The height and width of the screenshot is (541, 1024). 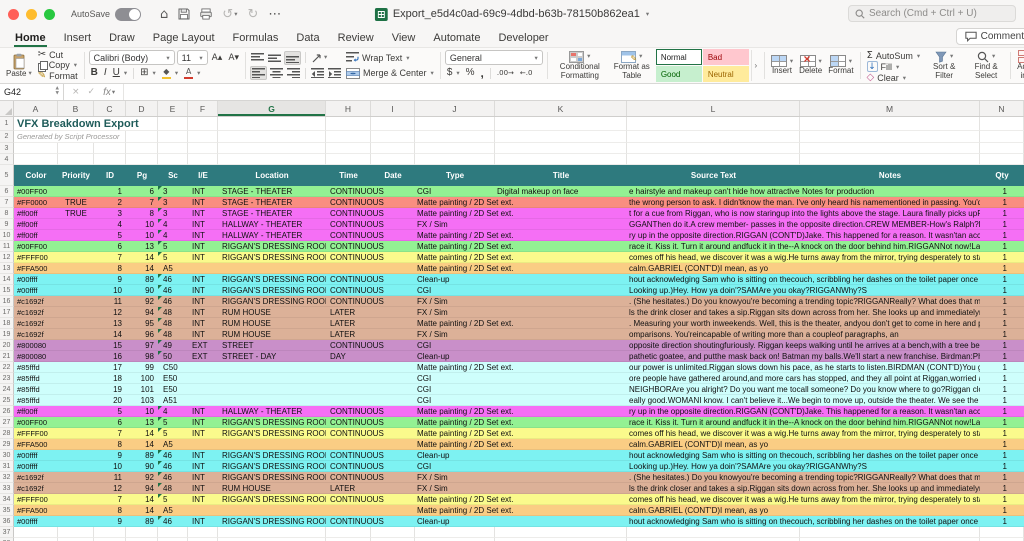 I want to click on cell-style-good: Good, so click(x=678, y=74).